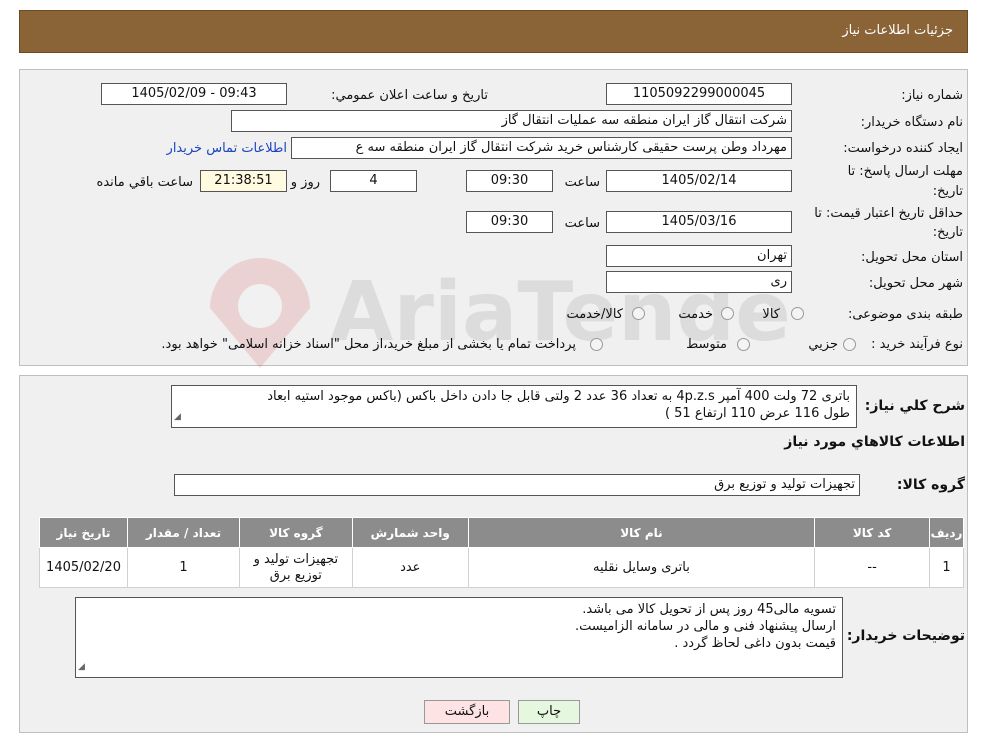 This screenshot has width=985, height=744. Describe the element at coordinates (823, 344) in the screenshot. I see `process-option-small: جزیي` at that location.